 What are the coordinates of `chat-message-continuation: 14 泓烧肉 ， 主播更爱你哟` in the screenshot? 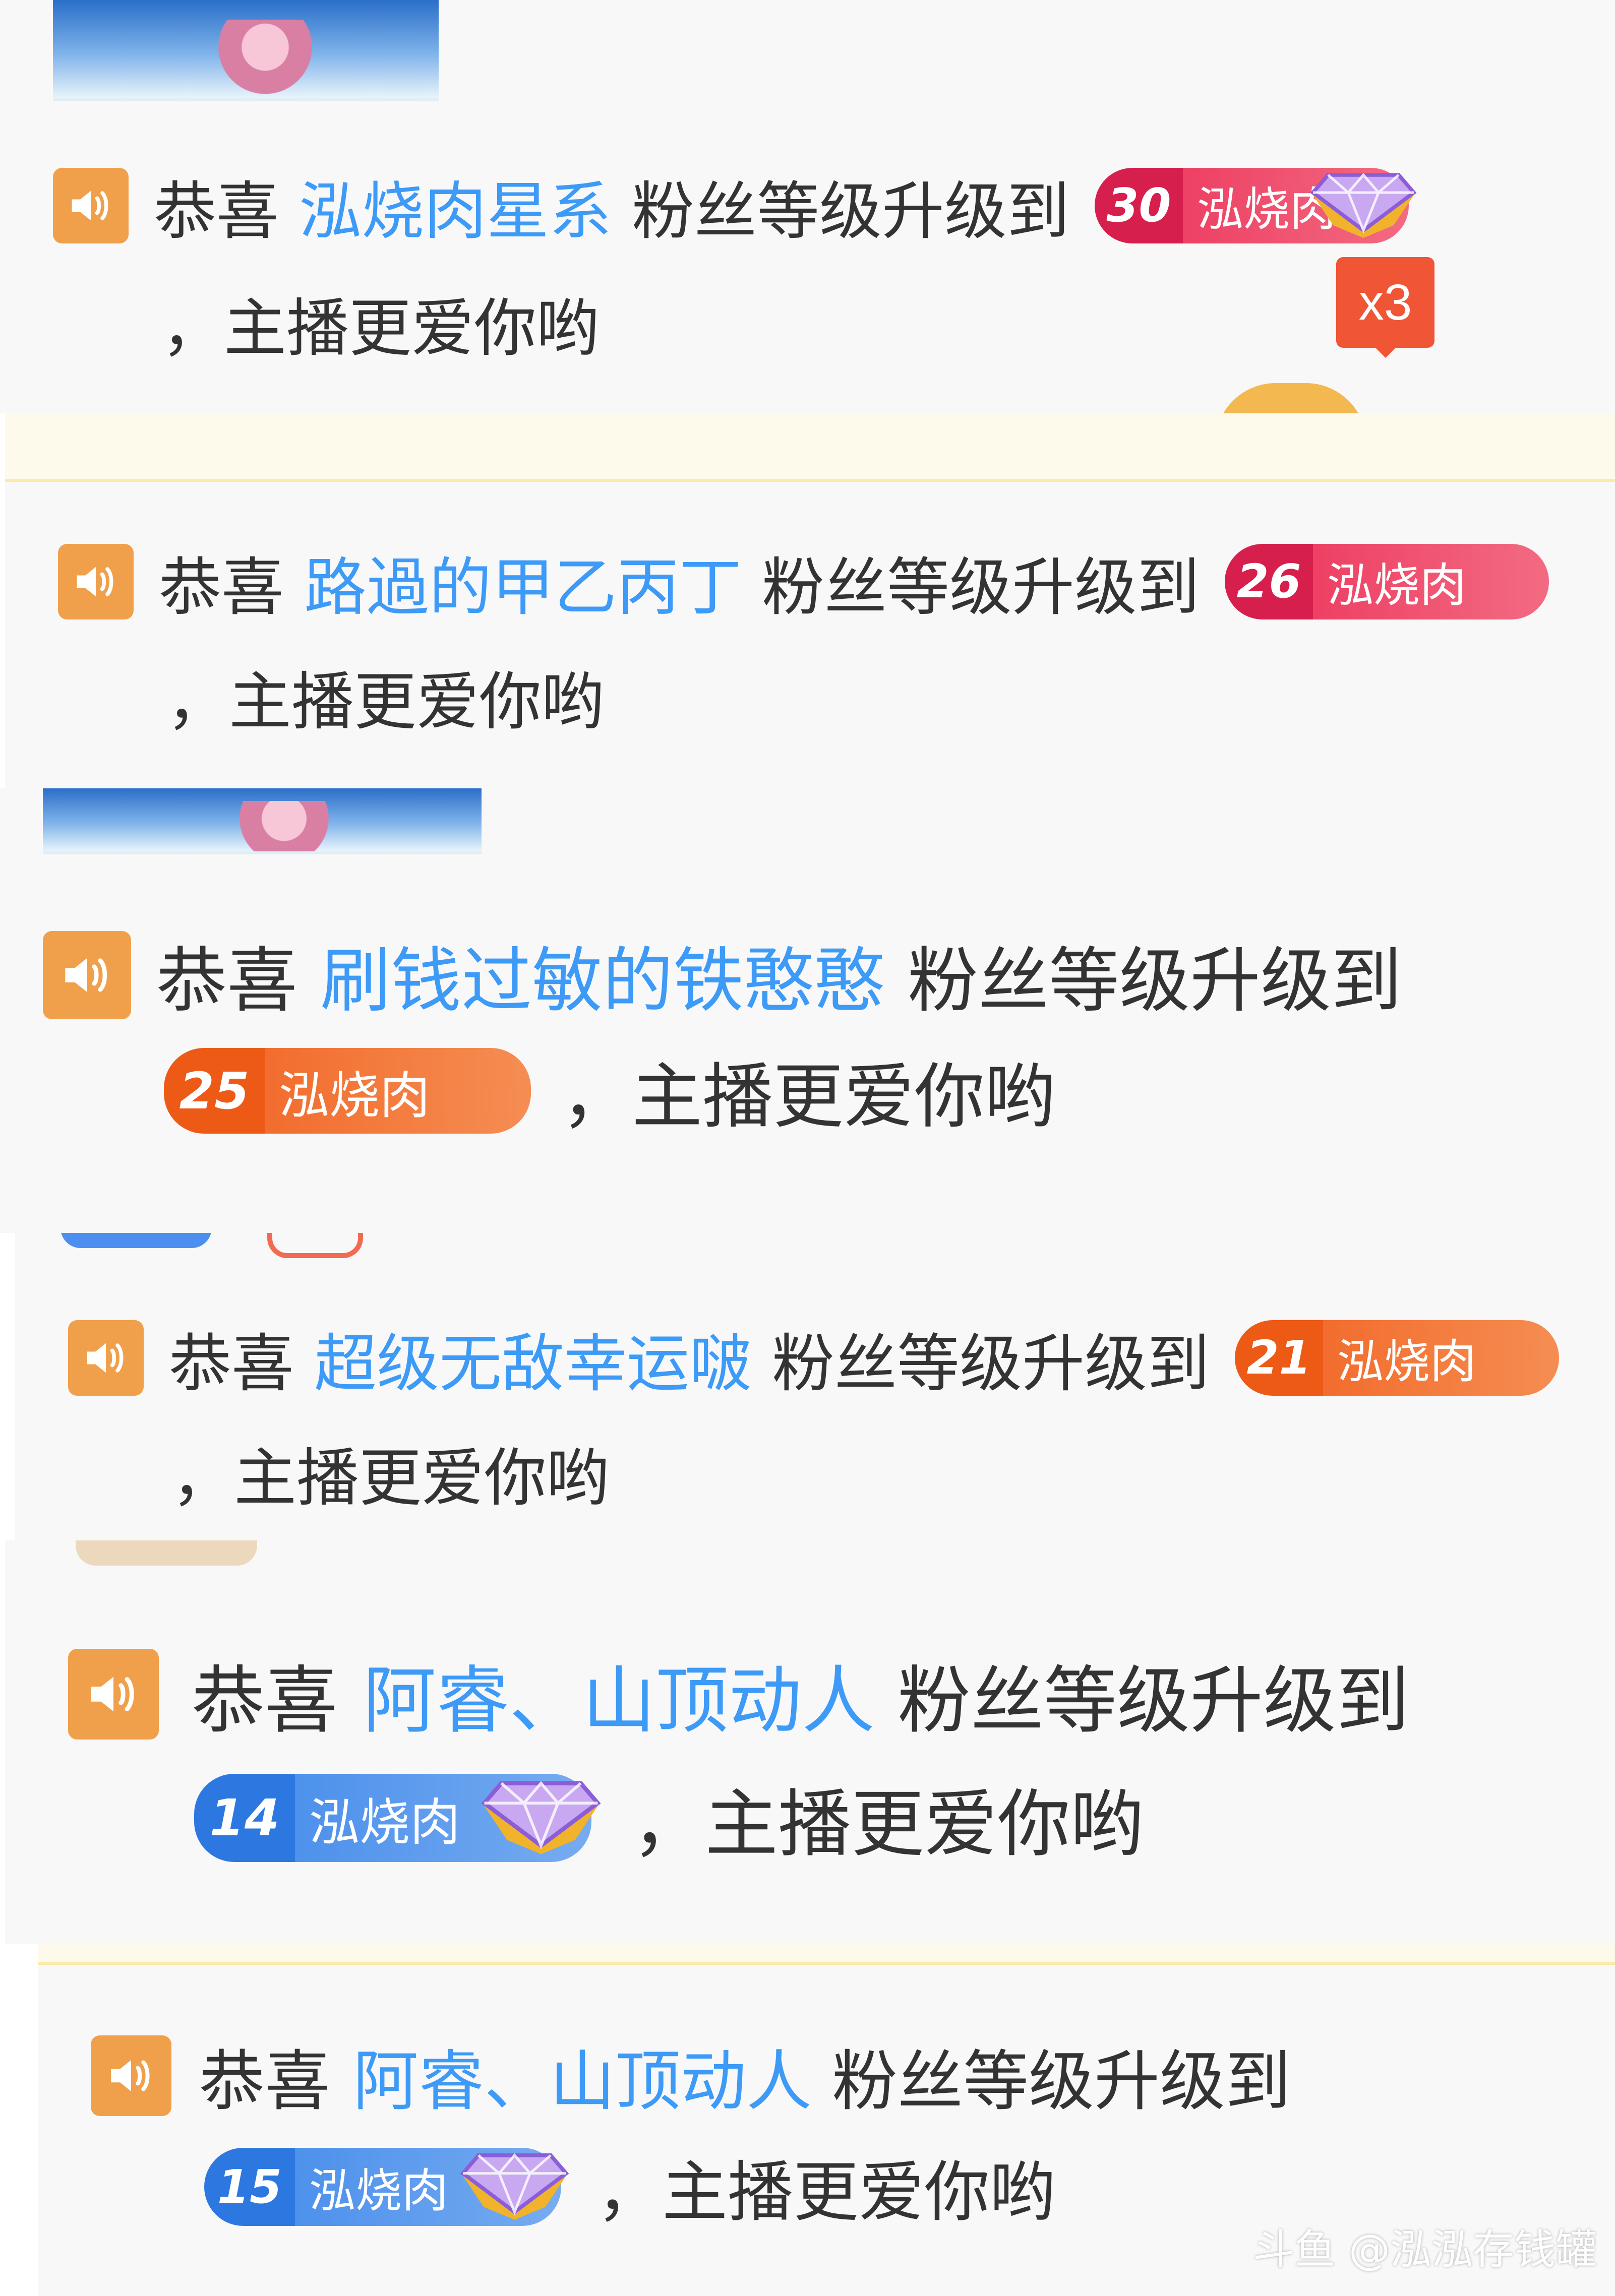 It's located at (669, 1818).